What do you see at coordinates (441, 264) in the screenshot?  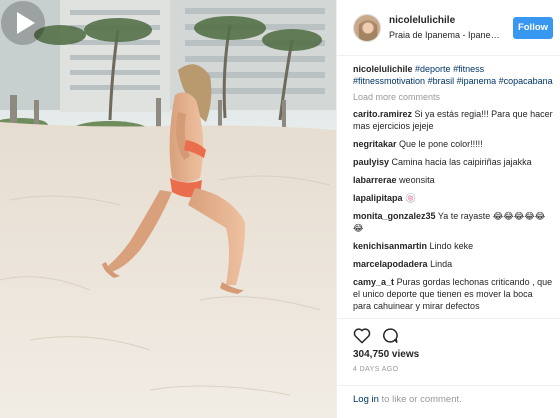 I see `comment-text: Linda` at bounding box center [441, 264].